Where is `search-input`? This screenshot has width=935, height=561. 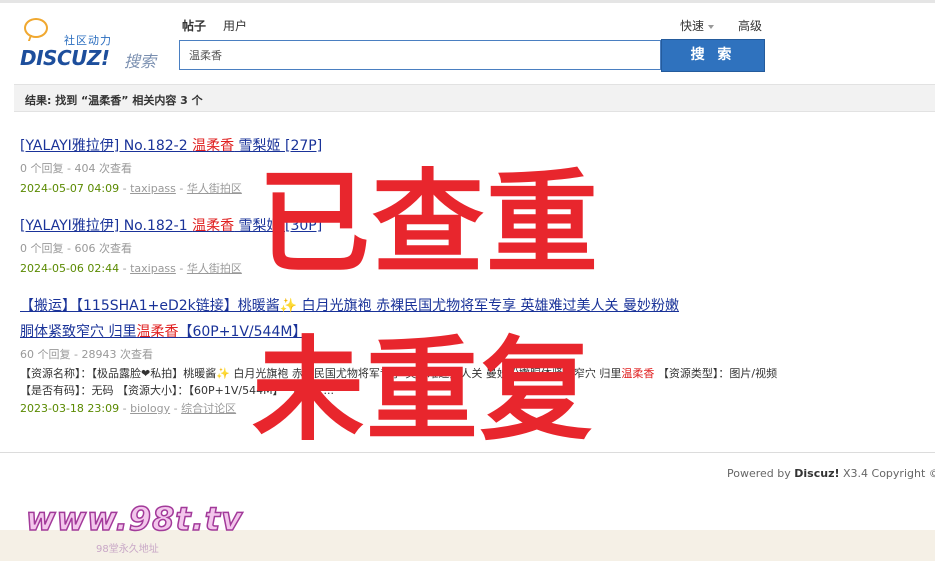
search-input is located at coordinates (420, 55).